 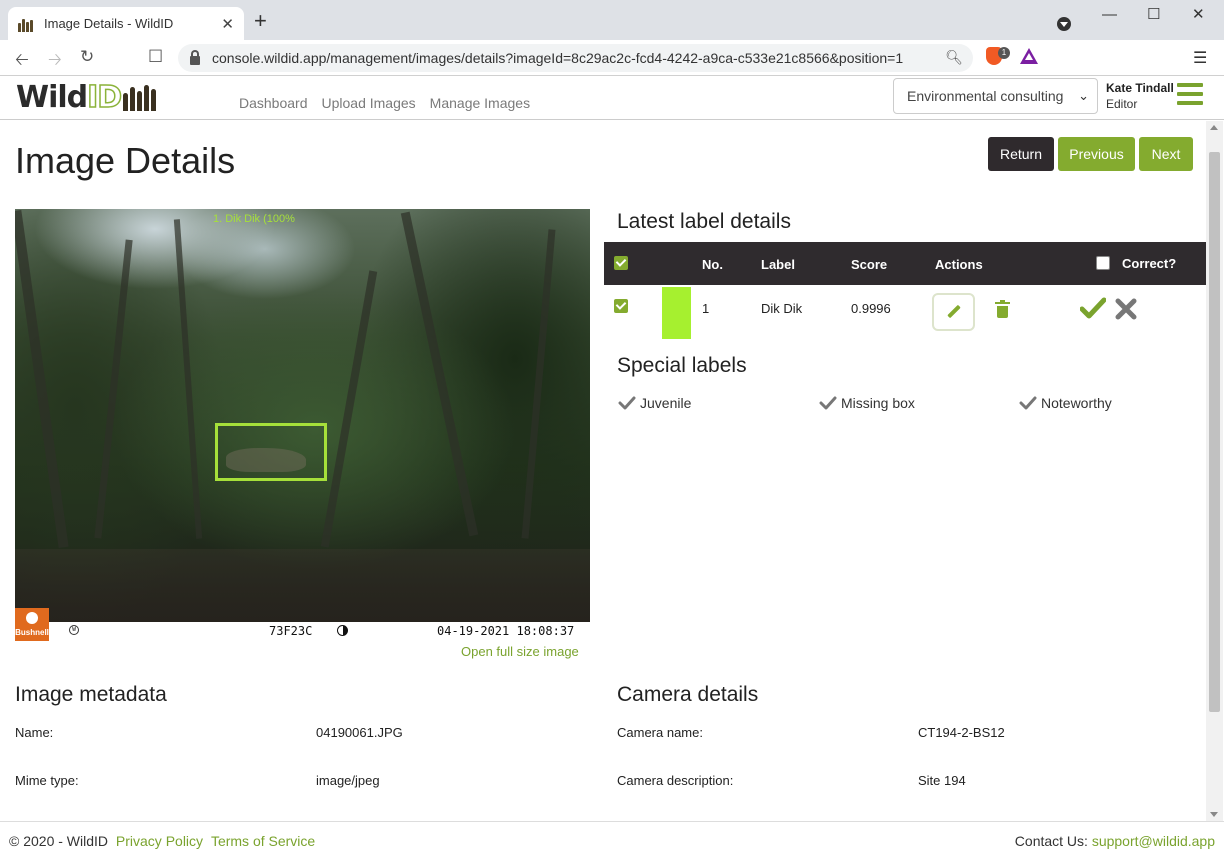 What do you see at coordinates (34, 732) in the screenshot?
I see `metadata-key: Name:` at bounding box center [34, 732].